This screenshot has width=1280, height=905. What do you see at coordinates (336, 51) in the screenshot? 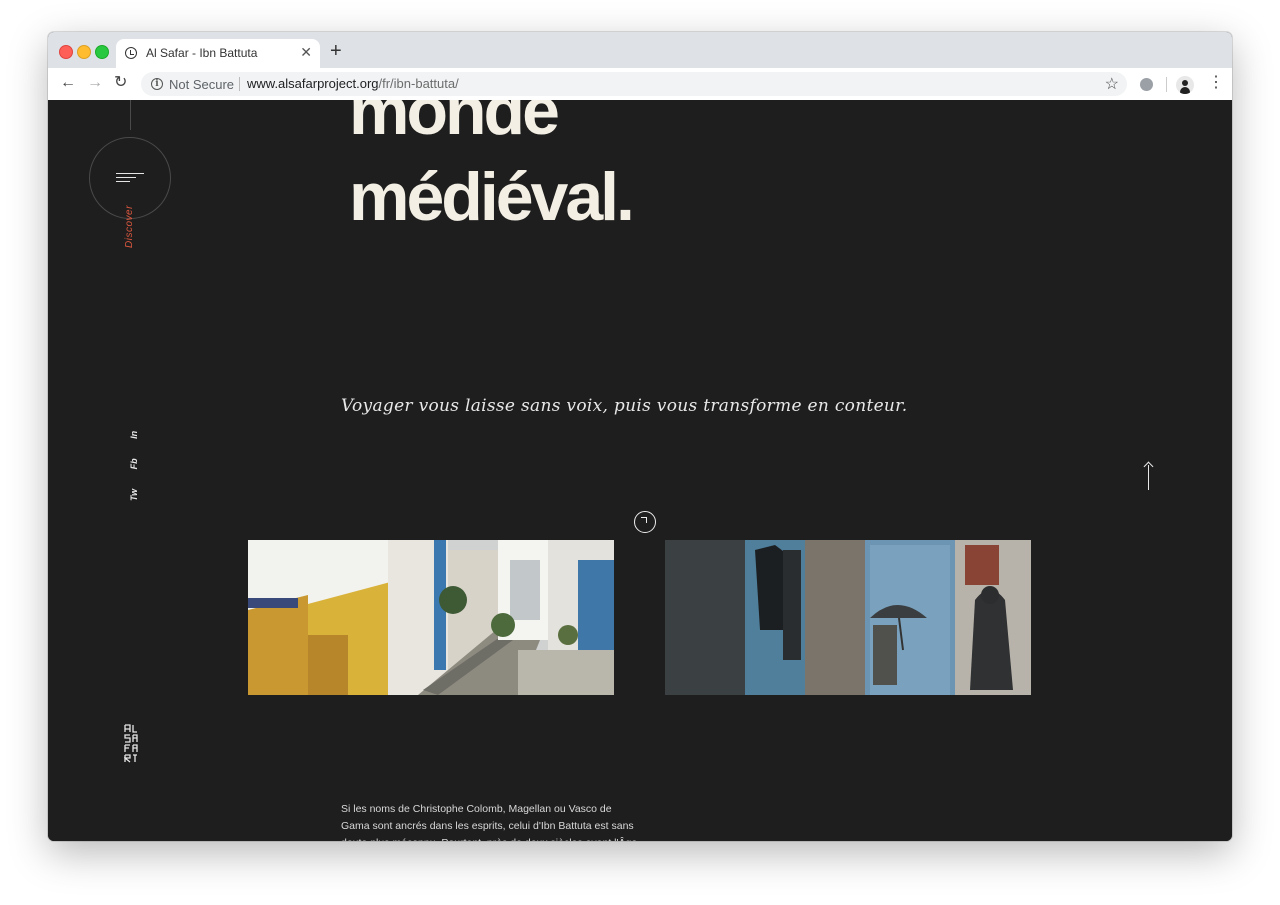
I see `new-tab-button: +` at bounding box center [336, 51].